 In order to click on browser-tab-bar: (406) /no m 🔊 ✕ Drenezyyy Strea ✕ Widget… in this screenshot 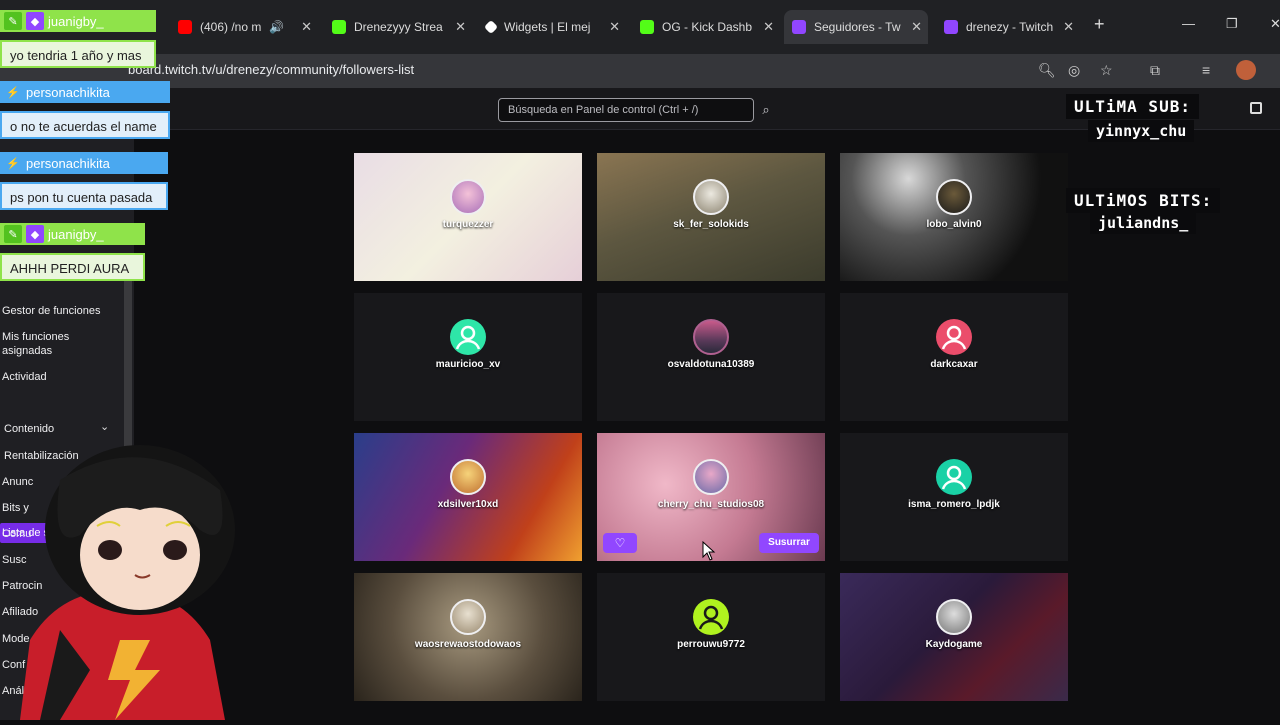, I will do `click(640, 27)`.